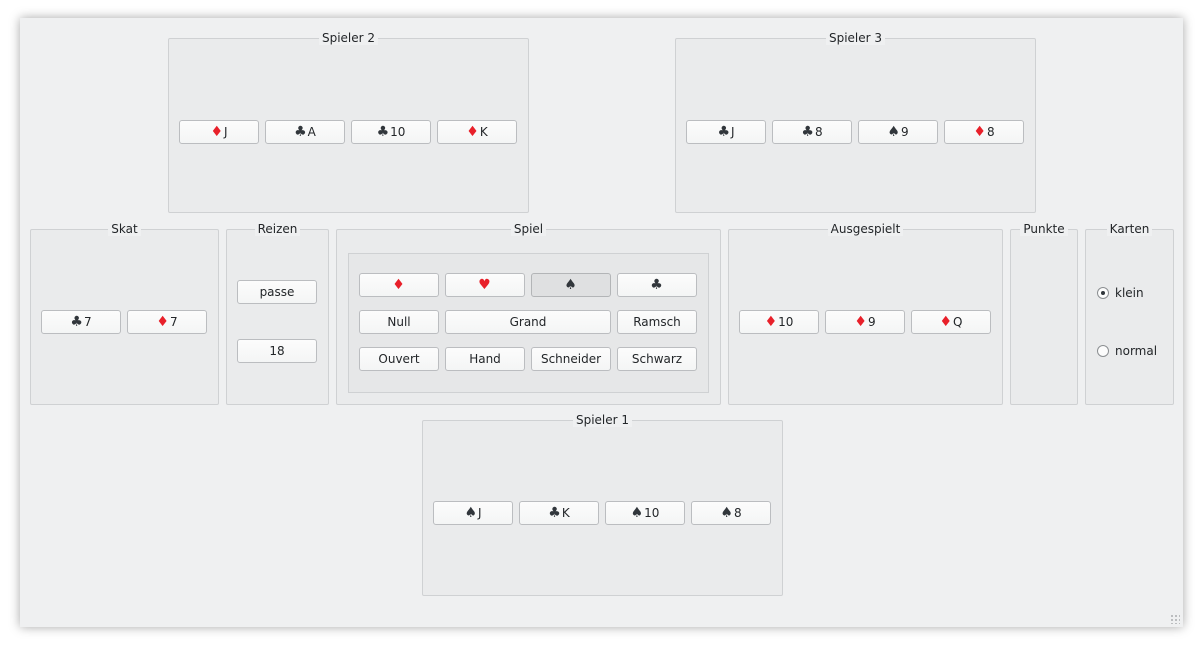 The height and width of the screenshot is (647, 1203). What do you see at coordinates (124, 229) in the screenshot?
I see `group-title-skat: Skat` at bounding box center [124, 229].